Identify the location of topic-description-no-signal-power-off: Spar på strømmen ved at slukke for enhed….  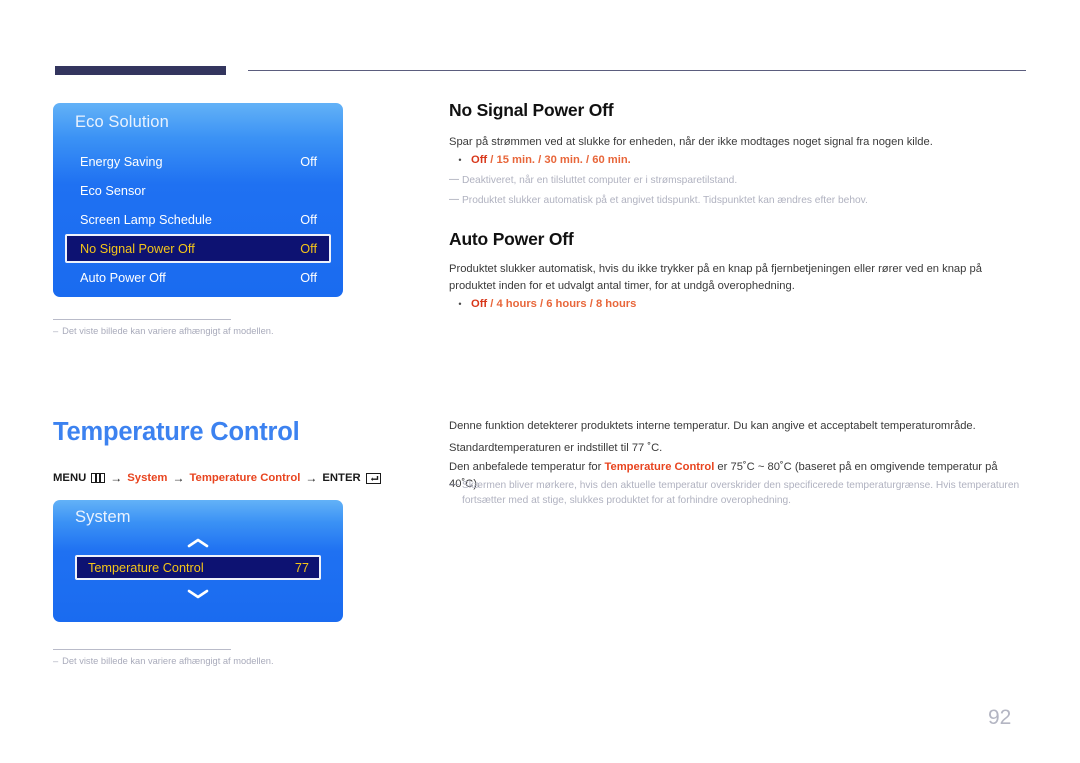
(691, 142).